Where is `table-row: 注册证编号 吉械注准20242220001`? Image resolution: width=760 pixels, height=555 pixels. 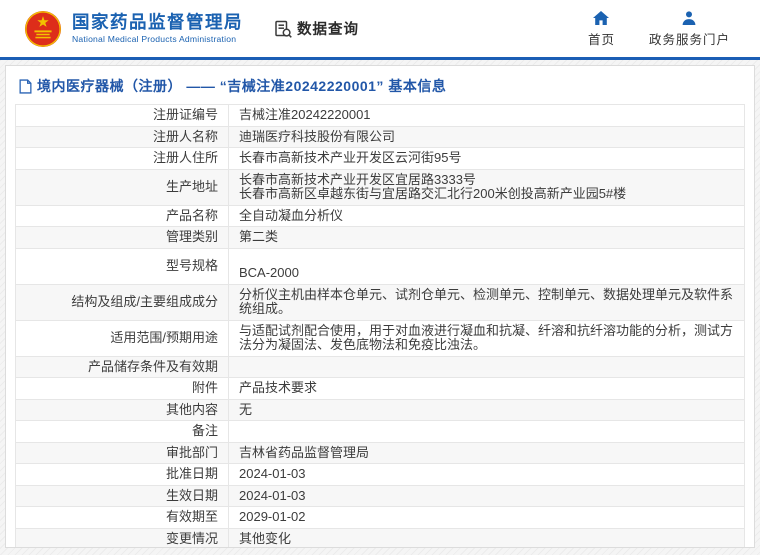
table-row: 注册证编号 吉械注准20242220001 is located at coordinates (380, 115).